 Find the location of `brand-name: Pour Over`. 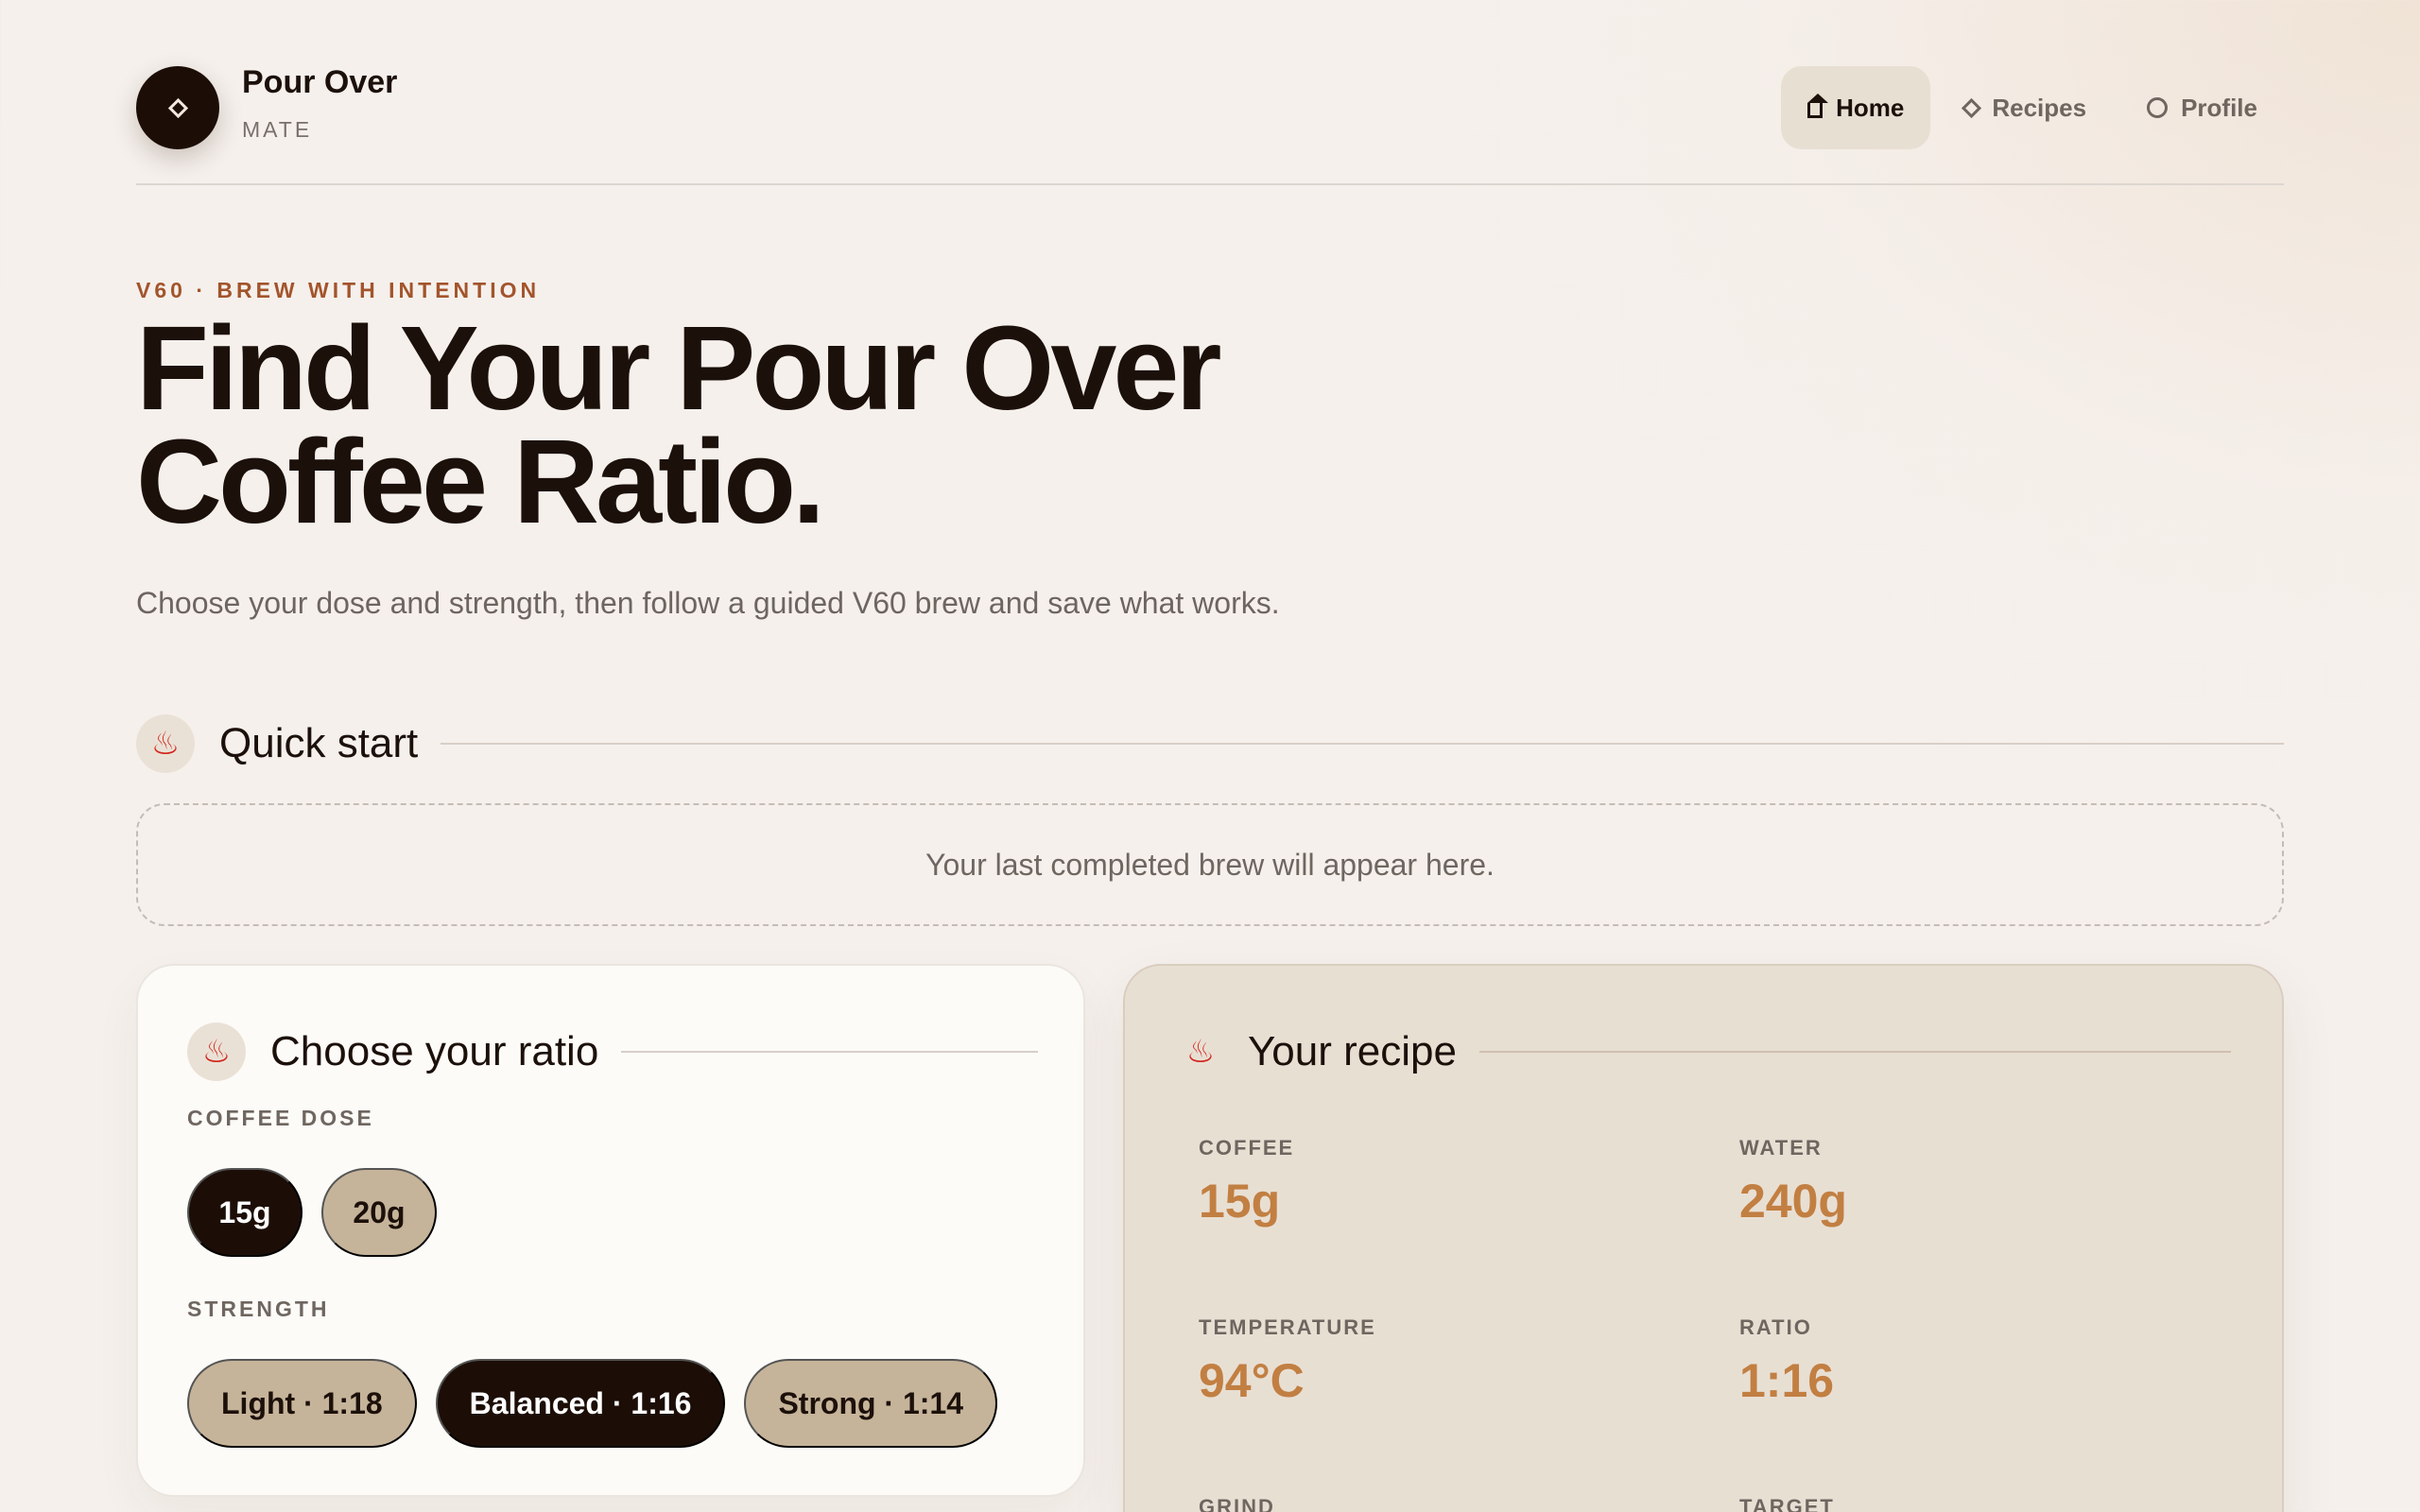

brand-name: Pour Over is located at coordinates (320, 82).